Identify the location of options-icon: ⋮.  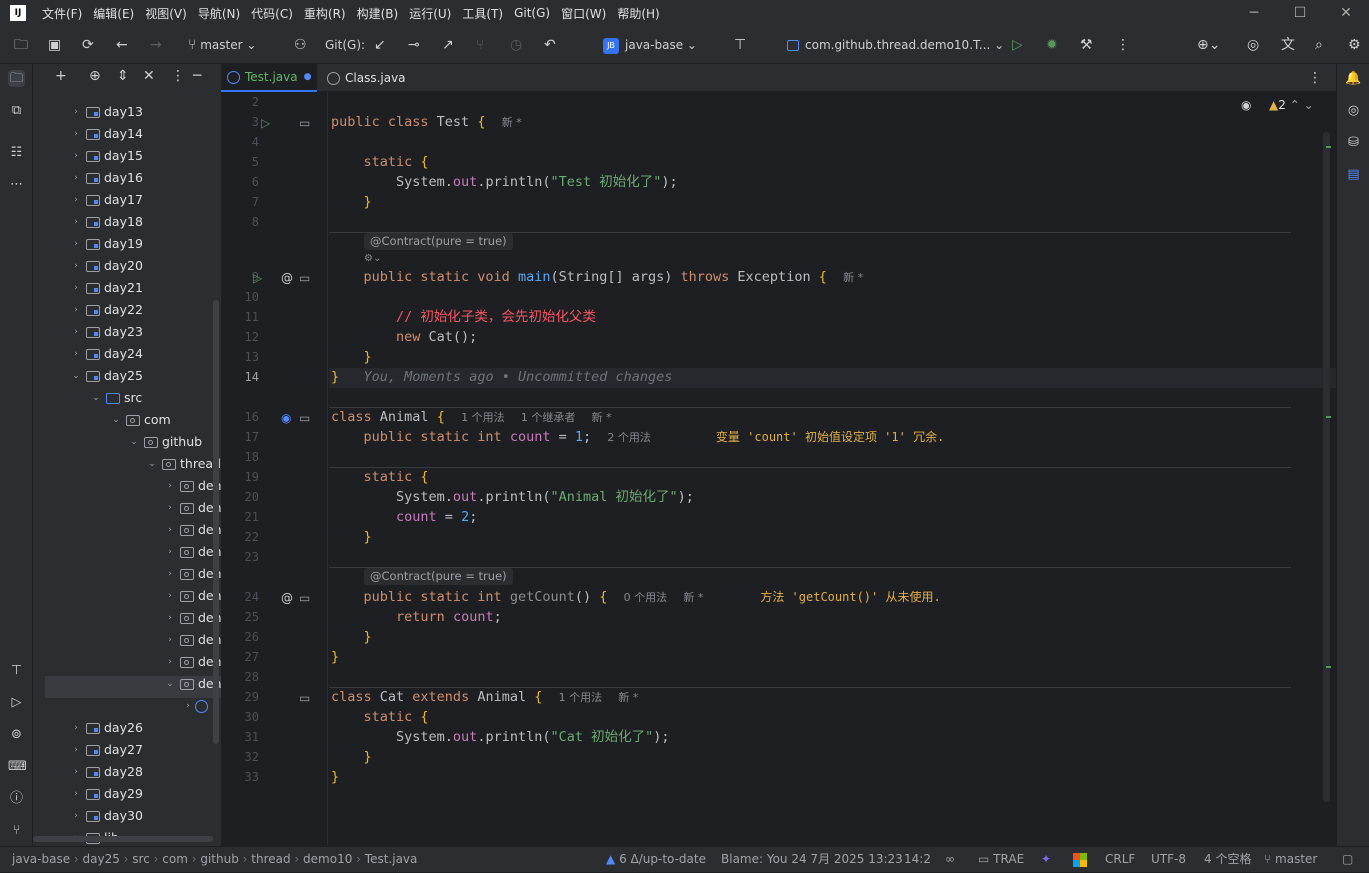
(178, 76).